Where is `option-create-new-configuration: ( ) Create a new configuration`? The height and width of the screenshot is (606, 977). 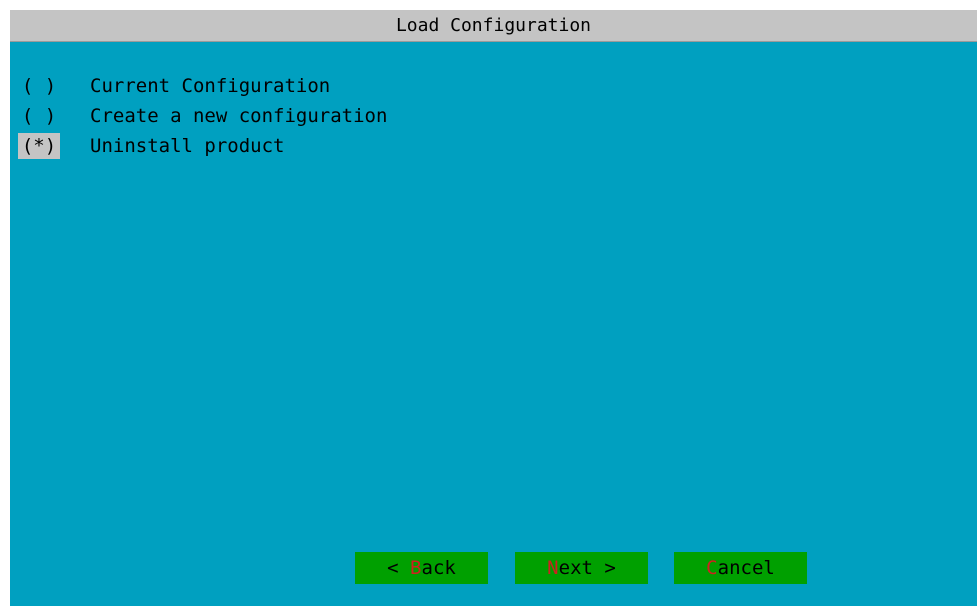
option-create-new-configuration: ( ) Create a new configuration is located at coordinates (493, 116).